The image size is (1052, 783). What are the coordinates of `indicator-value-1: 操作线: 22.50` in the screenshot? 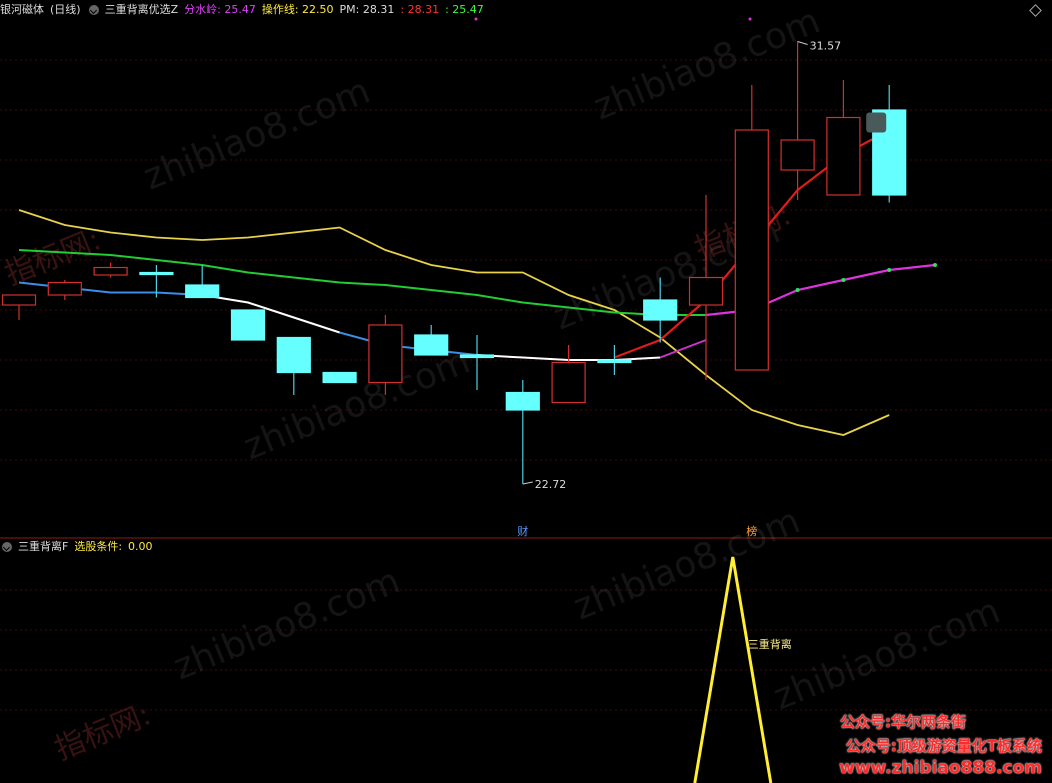 It's located at (297, 9).